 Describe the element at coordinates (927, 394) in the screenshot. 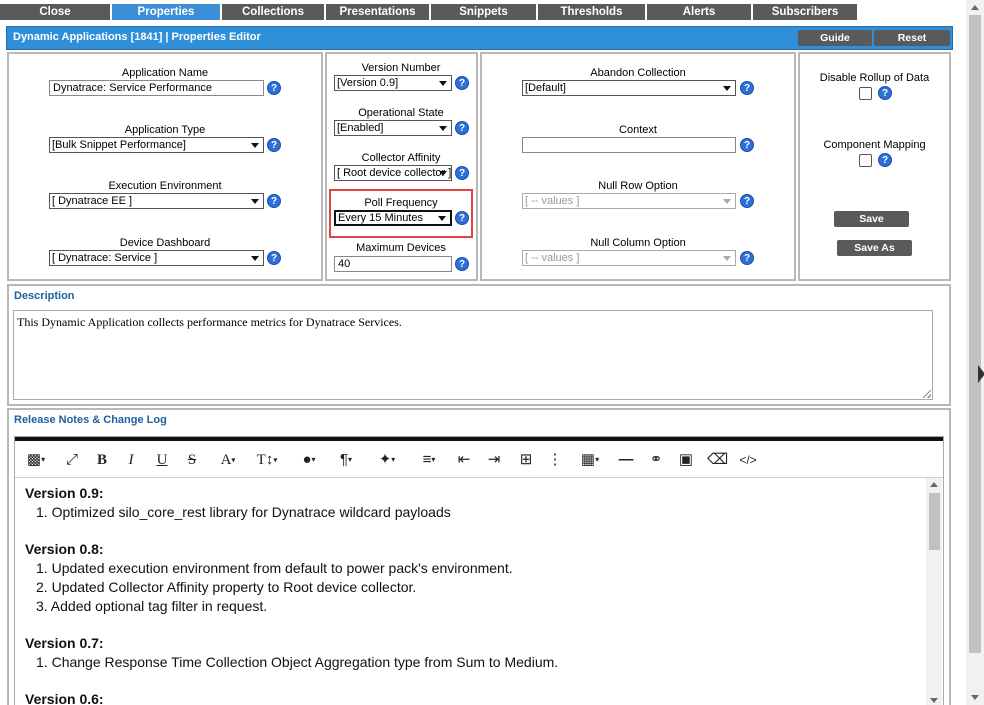

I see `resize-handle-icon` at that location.